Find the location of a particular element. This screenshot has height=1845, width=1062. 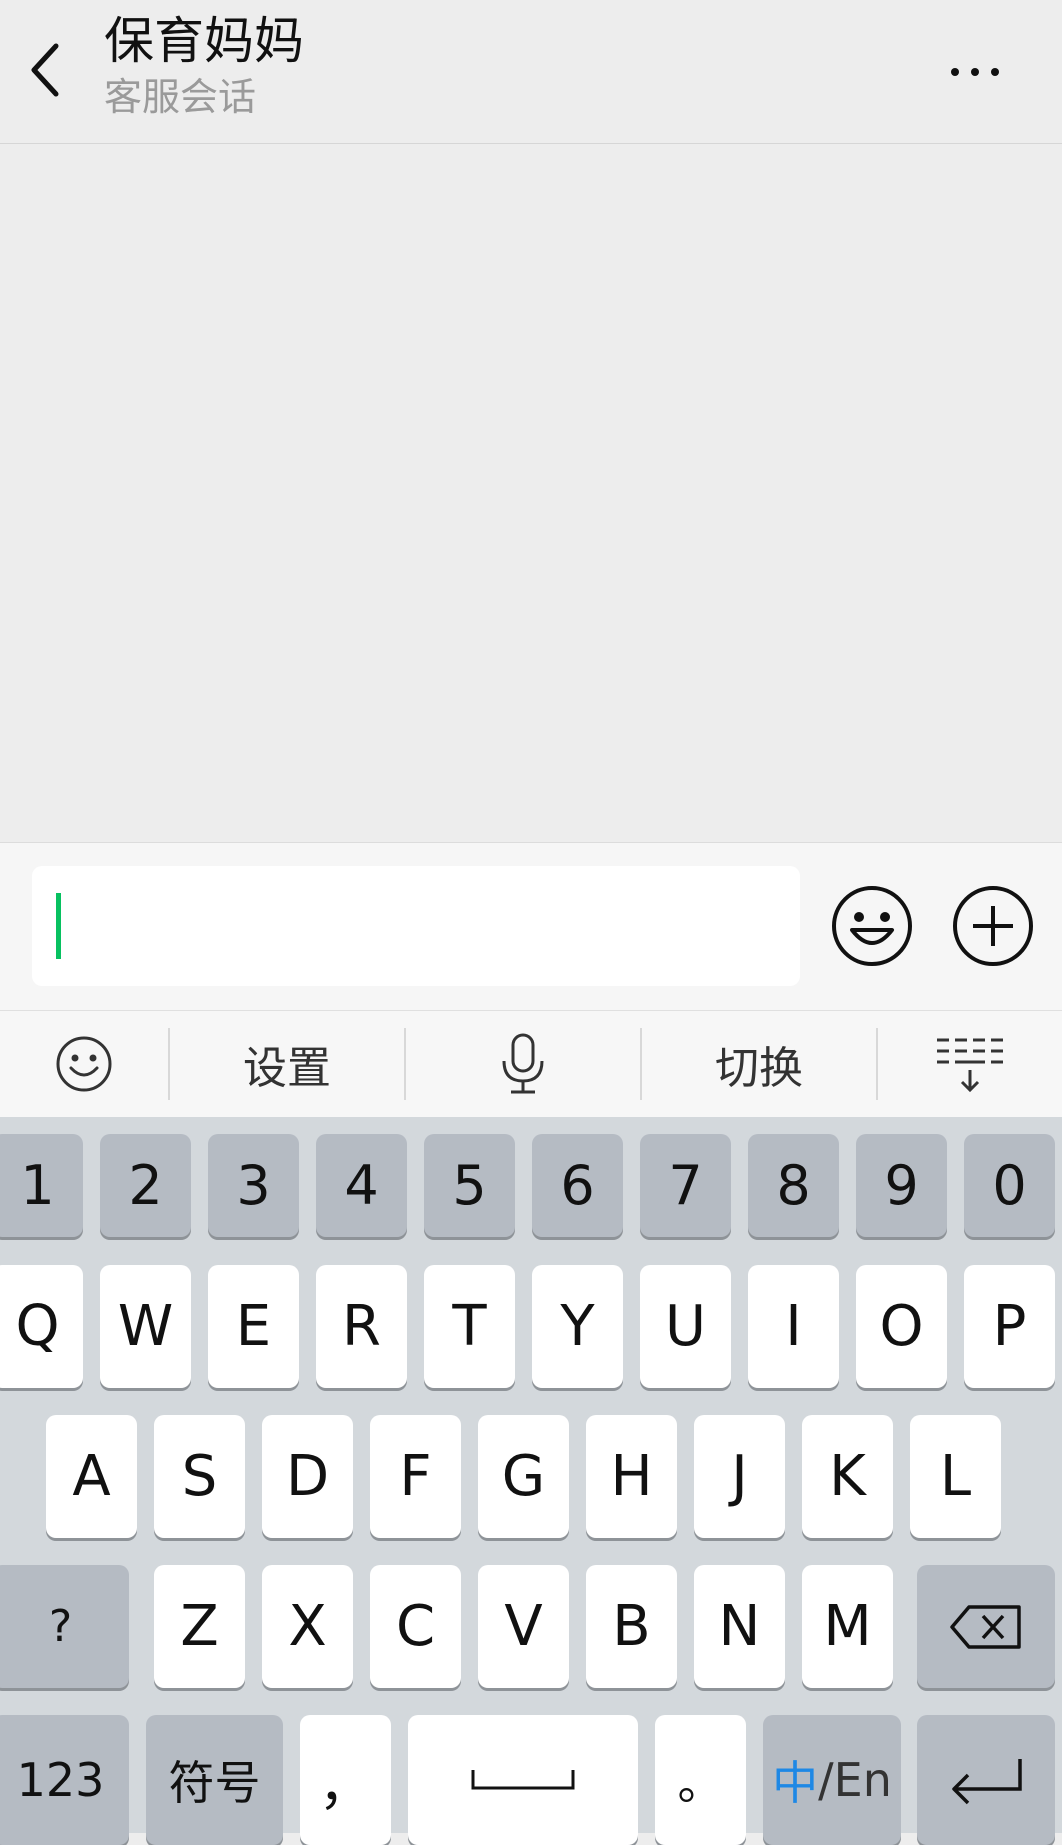

lang-en-label: /En is located at coordinates (855, 1780).